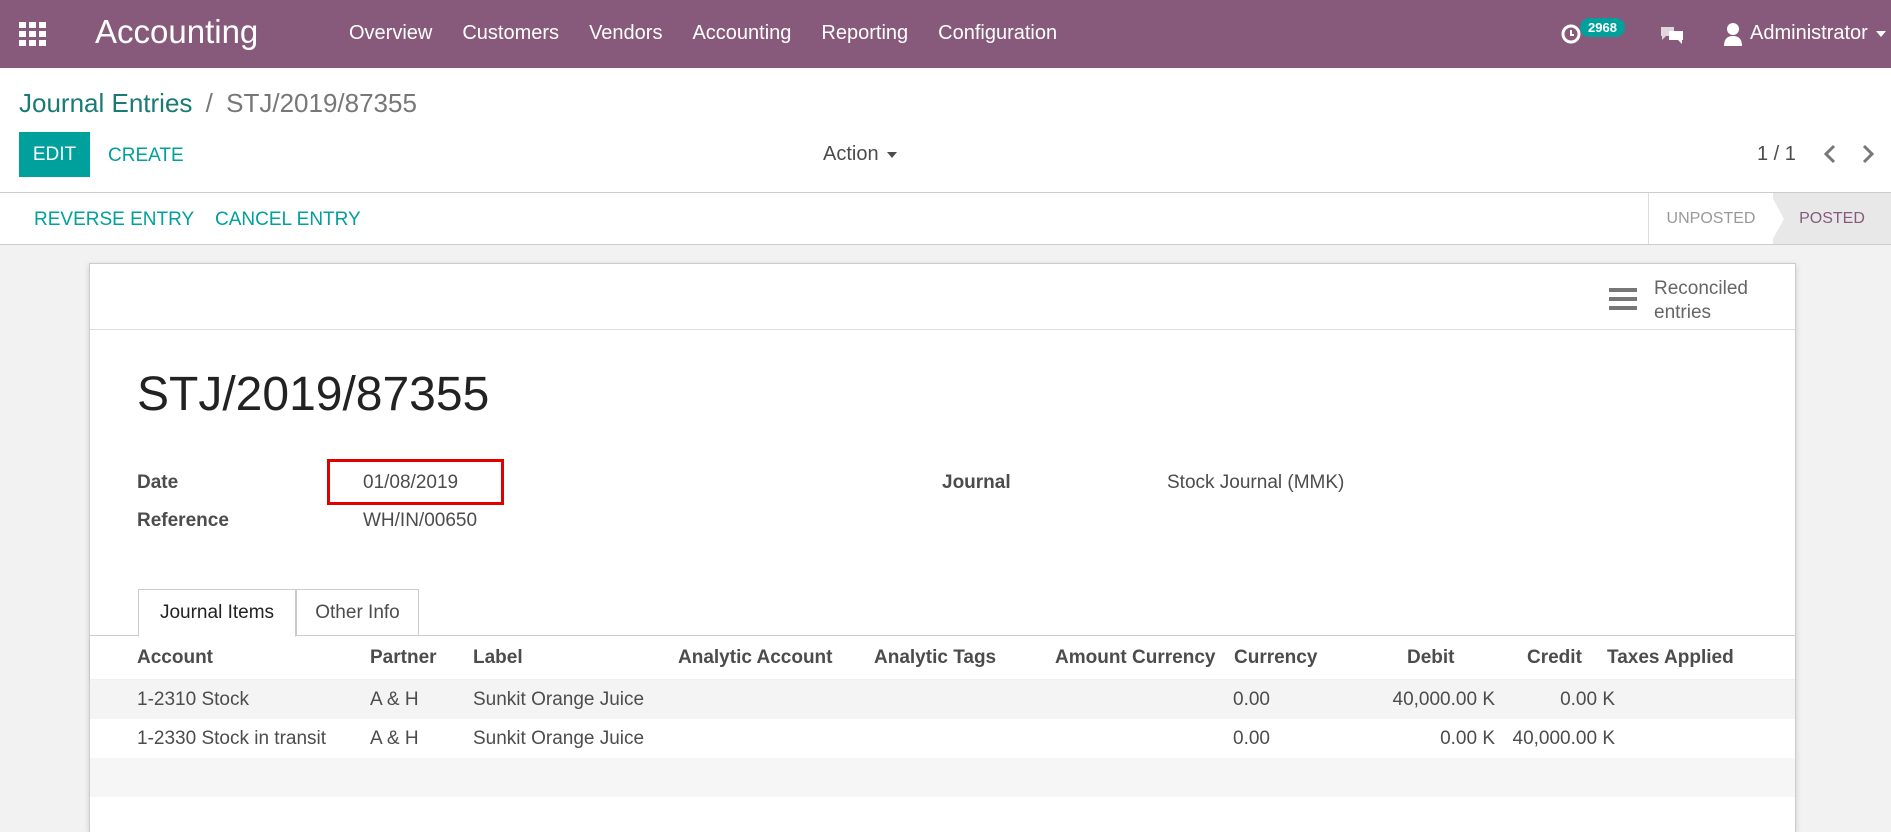 The width and height of the screenshot is (1891, 832). I want to click on cancel-entry-button: CANCEL ENTRY, so click(288, 220).